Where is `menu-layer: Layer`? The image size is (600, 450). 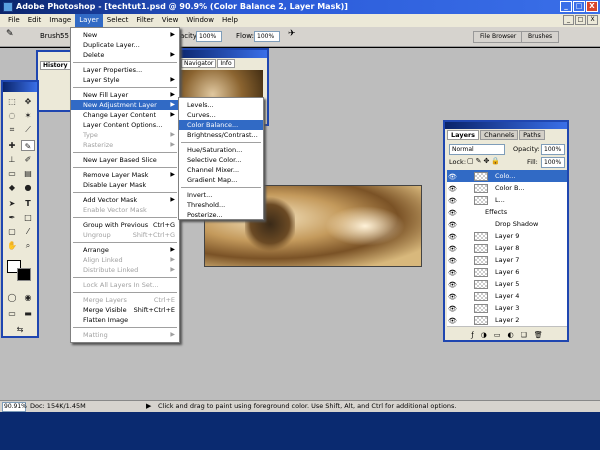 menu-layer: Layer is located at coordinates (89, 20).